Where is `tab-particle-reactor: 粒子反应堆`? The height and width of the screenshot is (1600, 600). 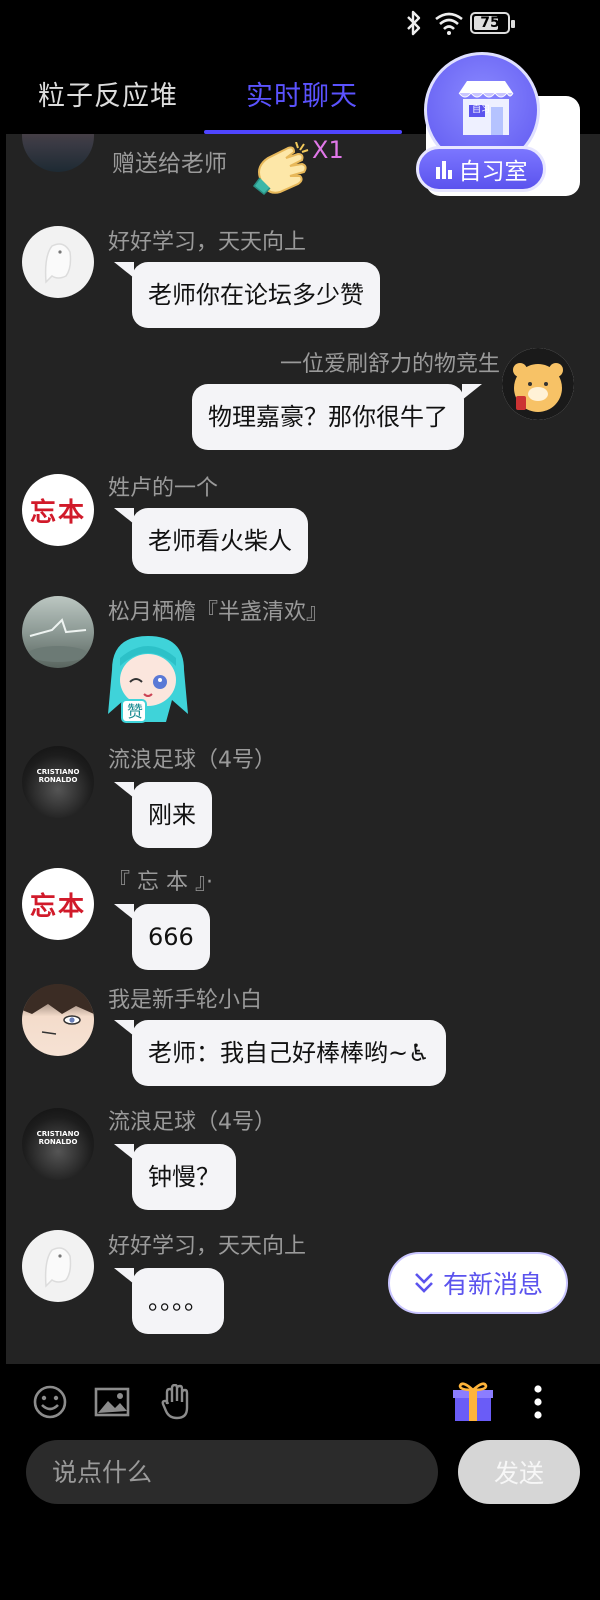 tab-particle-reactor: 粒子反应堆 is located at coordinates (108, 93).